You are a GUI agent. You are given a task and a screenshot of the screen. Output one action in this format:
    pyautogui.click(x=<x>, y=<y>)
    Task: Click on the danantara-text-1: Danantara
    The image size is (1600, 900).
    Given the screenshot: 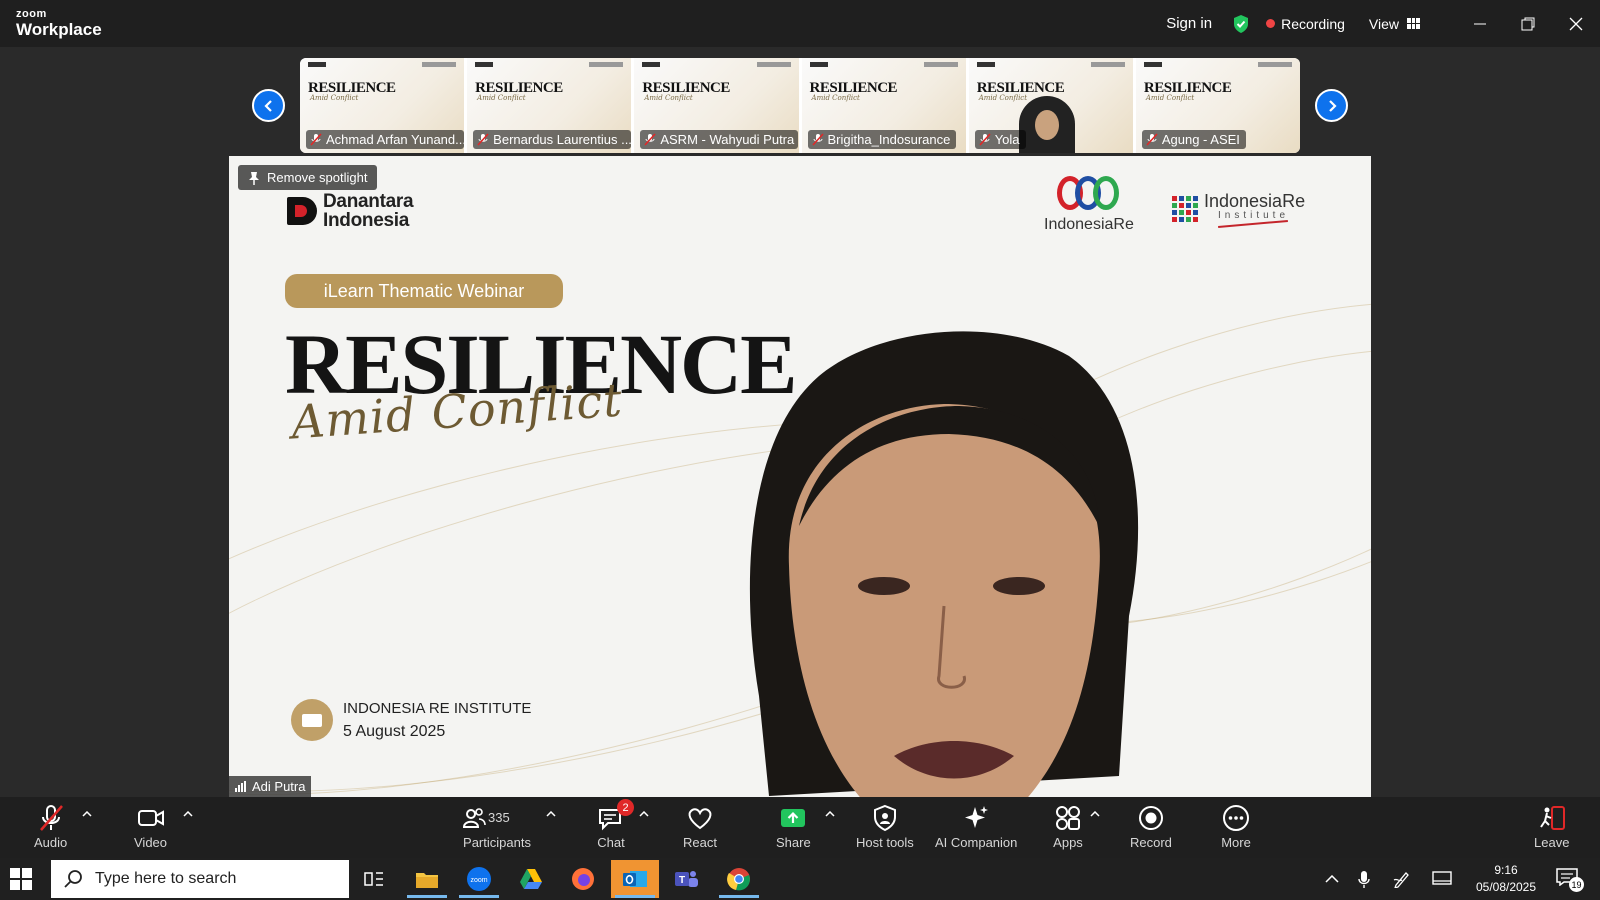 What is the action you would take?
    pyautogui.click(x=368, y=201)
    